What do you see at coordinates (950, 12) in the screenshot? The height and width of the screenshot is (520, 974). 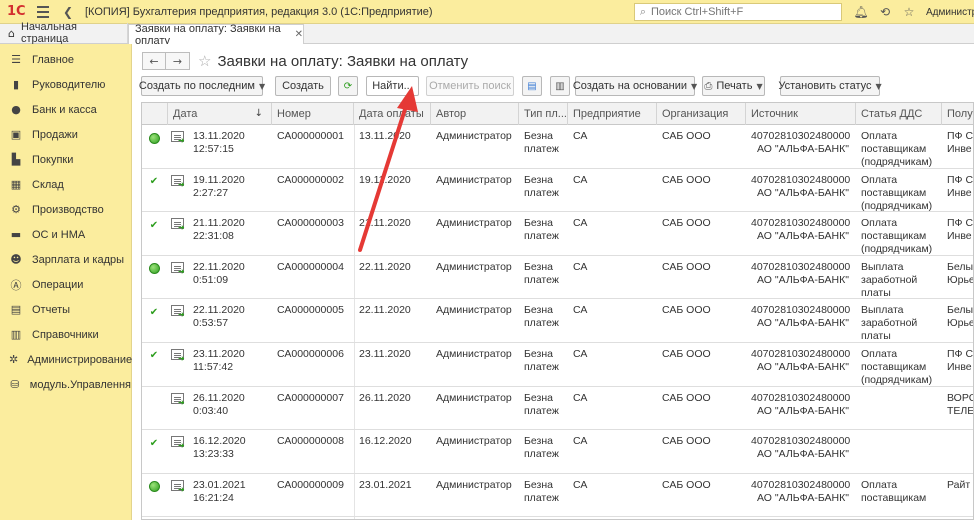 I see `current-user: Администра` at bounding box center [950, 12].